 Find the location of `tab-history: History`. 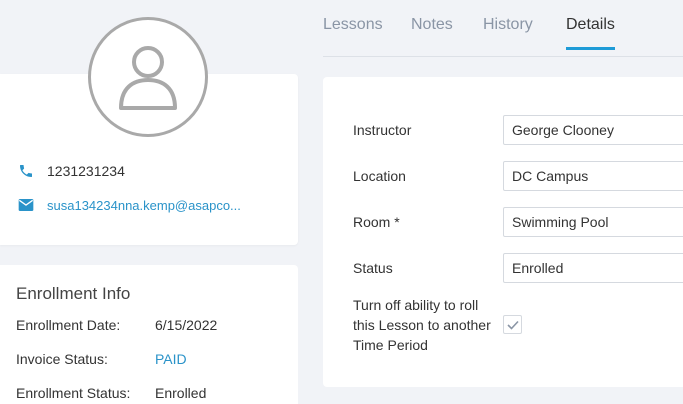

tab-history: History is located at coordinates (508, 32).